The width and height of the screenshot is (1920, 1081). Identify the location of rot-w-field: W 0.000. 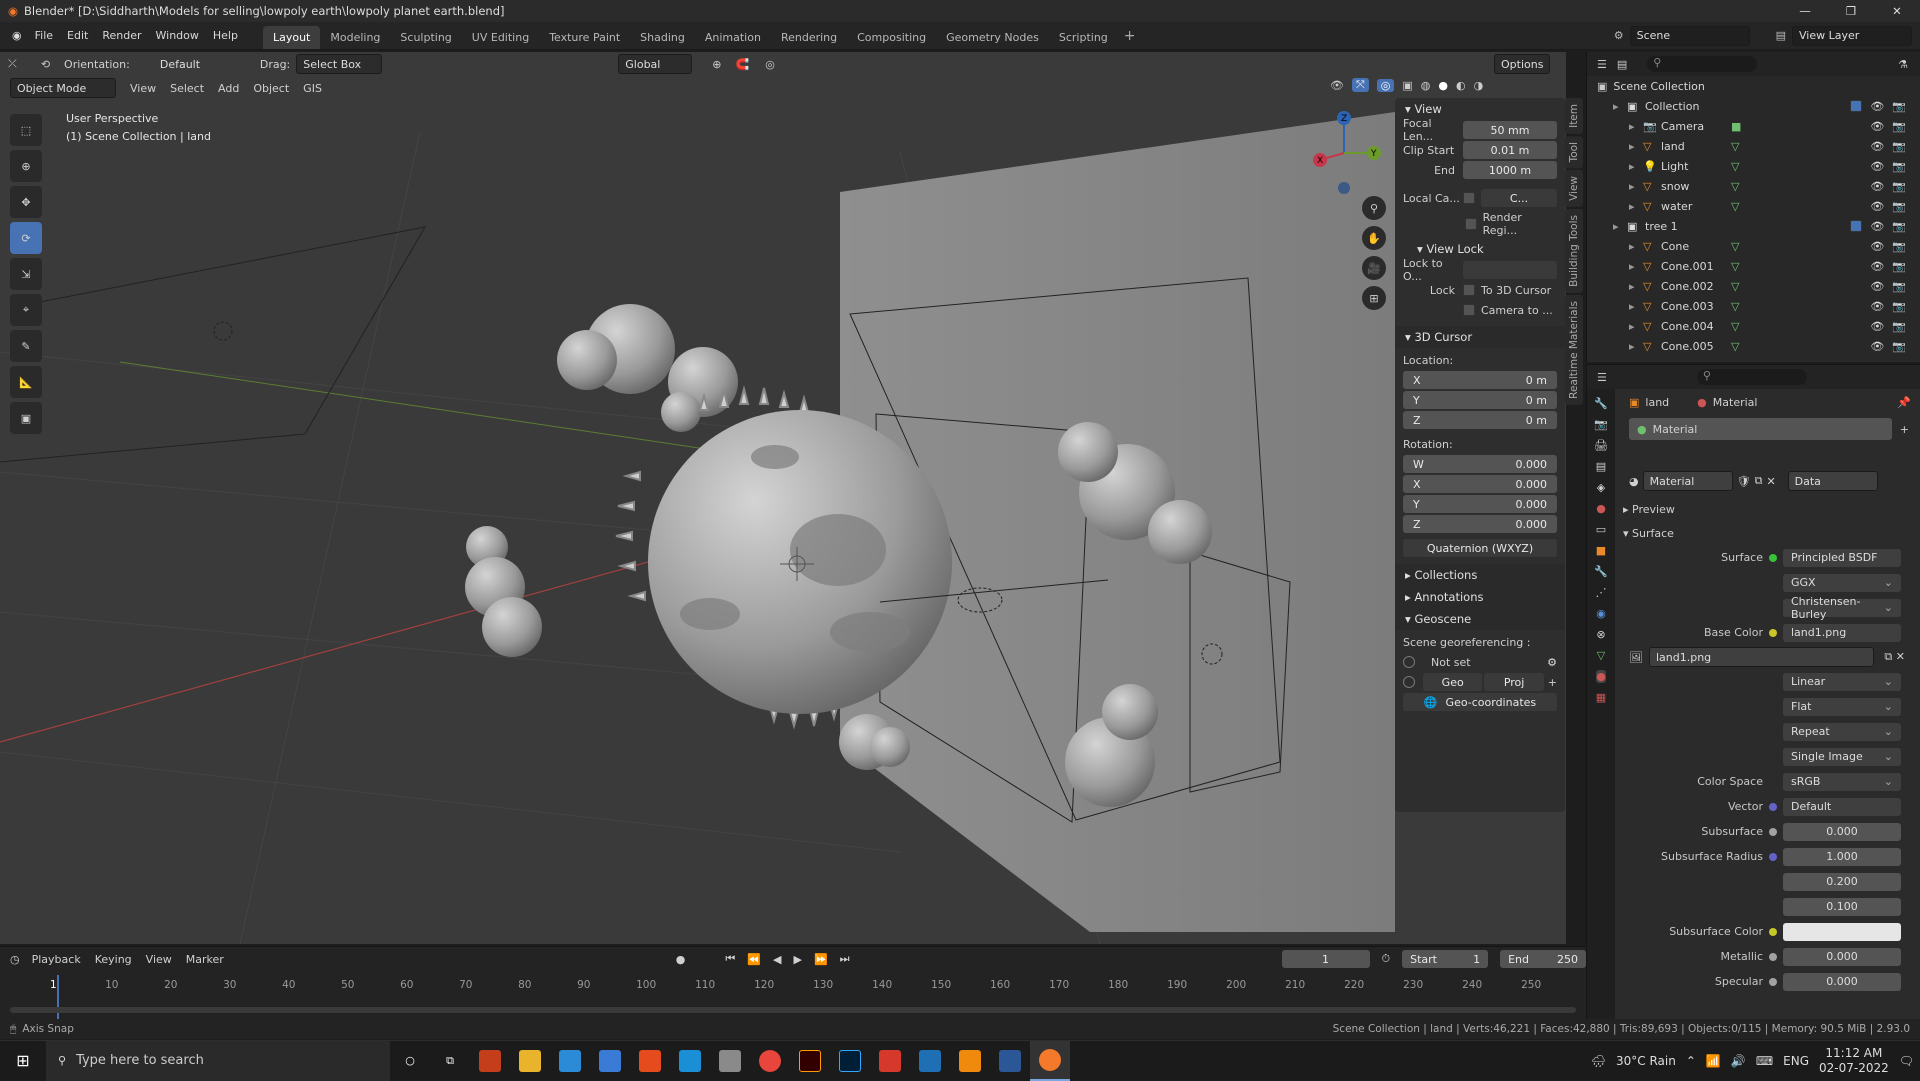
(1480, 464).